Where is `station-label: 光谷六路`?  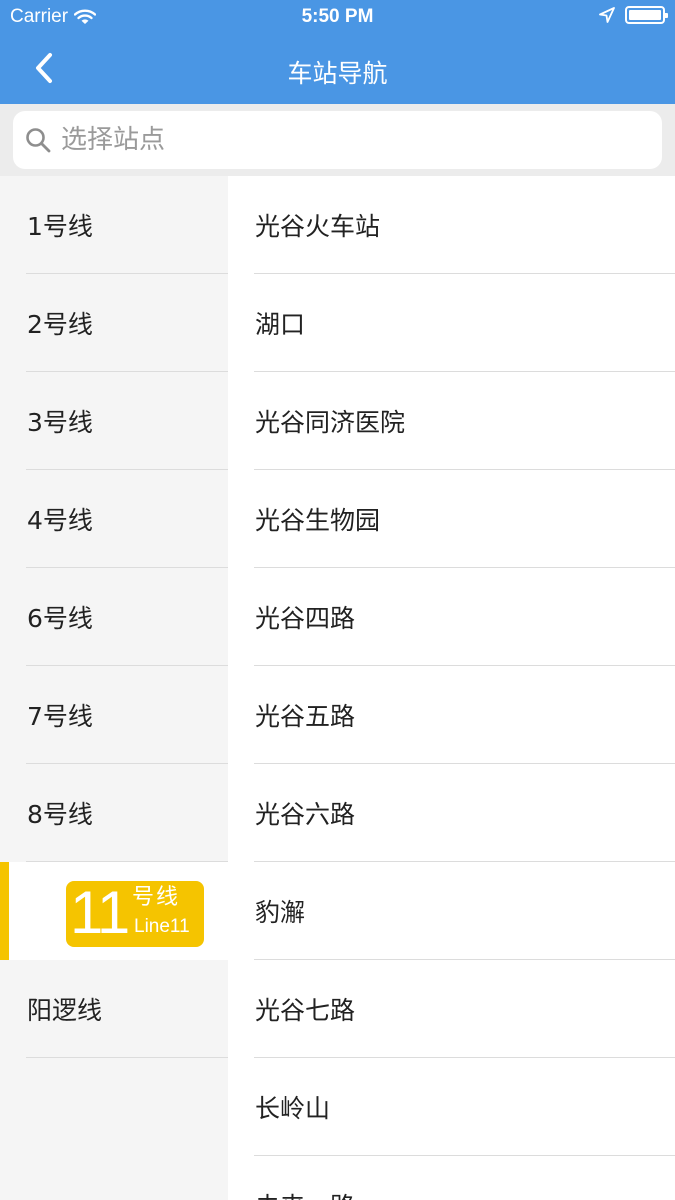
station-label: 光谷六路 is located at coordinates (305, 814).